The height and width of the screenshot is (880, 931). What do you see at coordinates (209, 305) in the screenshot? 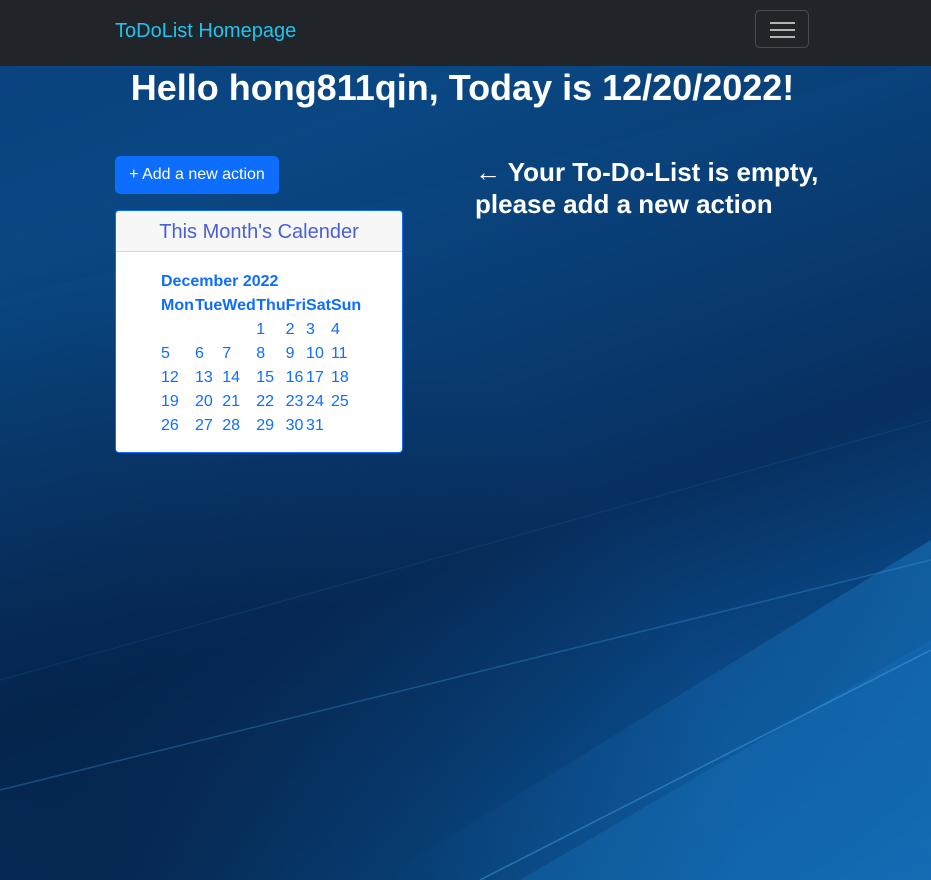
I see `weekday-tue: Tue` at bounding box center [209, 305].